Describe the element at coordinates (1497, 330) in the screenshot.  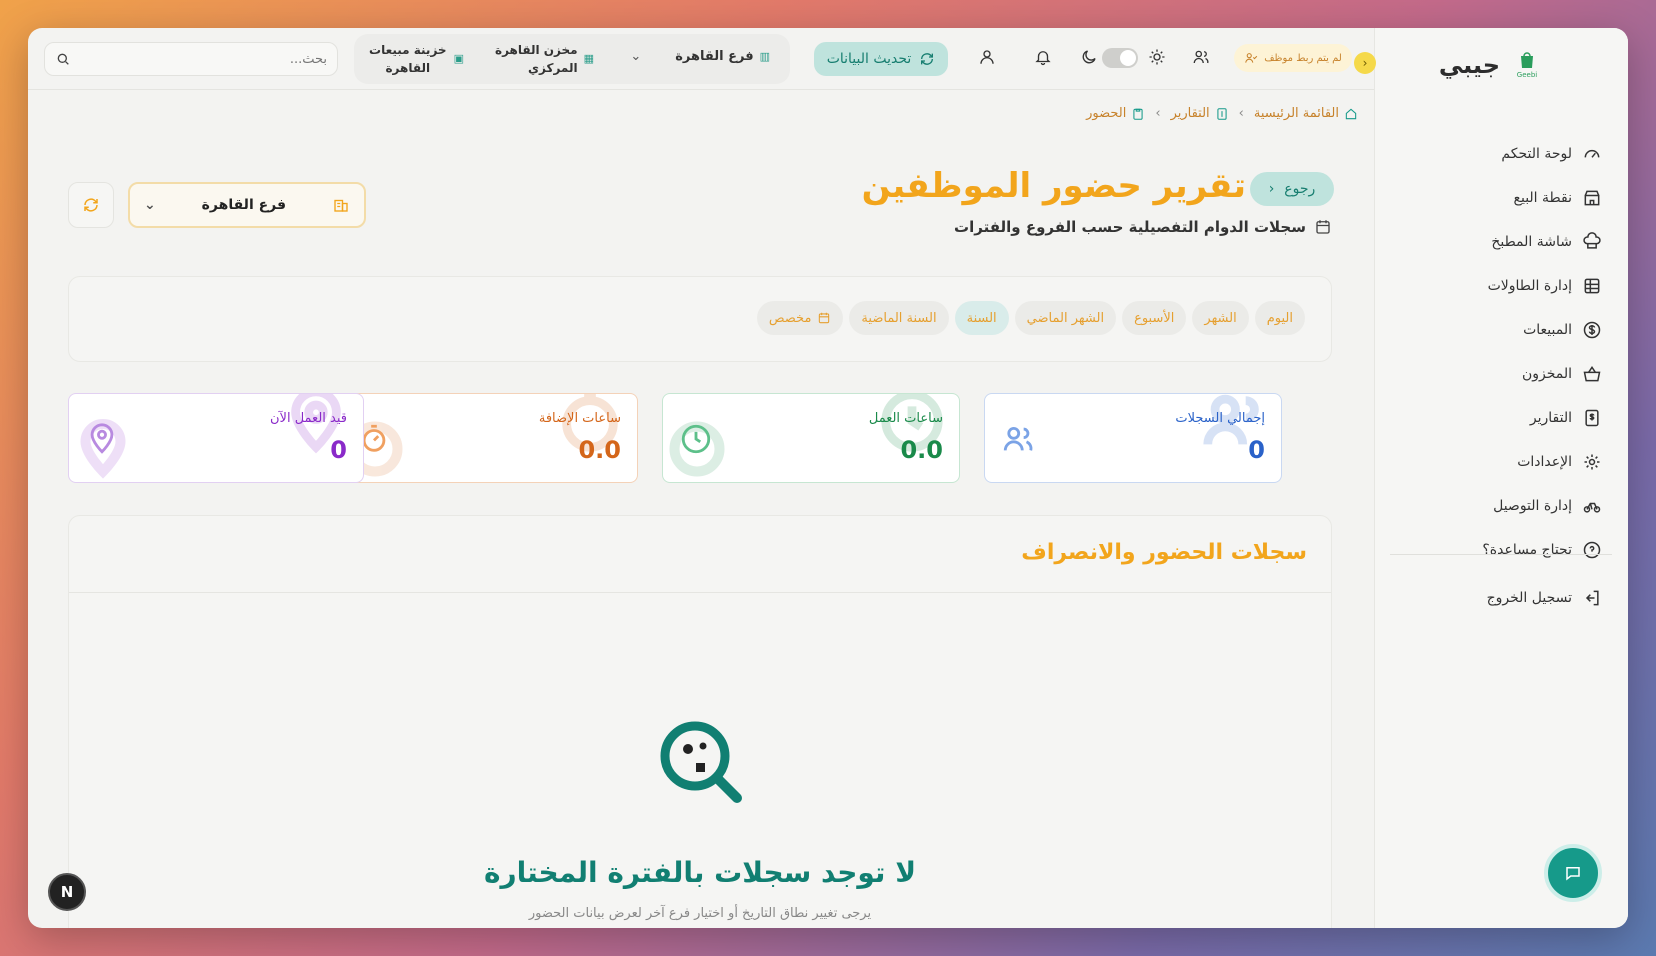
I see `sidebar-item-sales: المبيعات` at that location.